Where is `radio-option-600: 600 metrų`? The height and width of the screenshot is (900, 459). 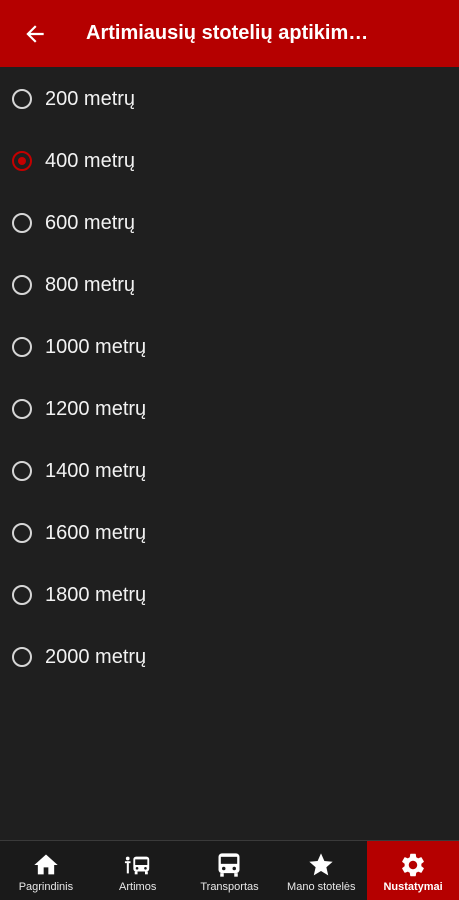
radio-option-600: 600 metrų is located at coordinates (229, 223).